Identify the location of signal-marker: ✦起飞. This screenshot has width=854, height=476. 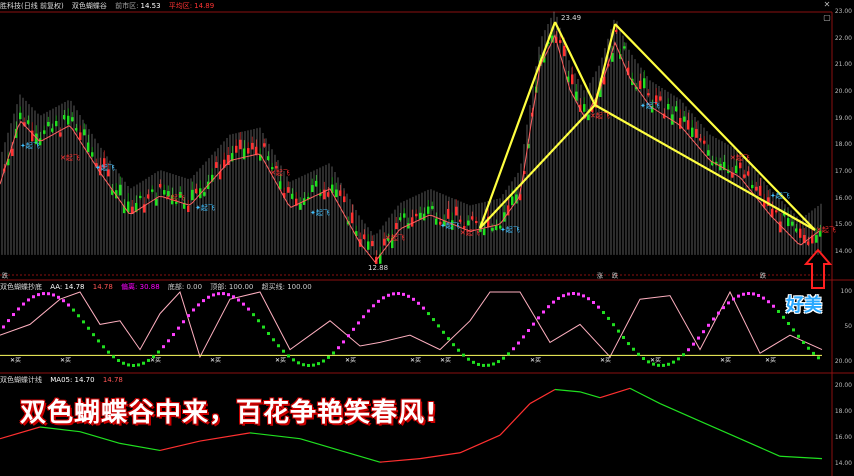
(30, 146).